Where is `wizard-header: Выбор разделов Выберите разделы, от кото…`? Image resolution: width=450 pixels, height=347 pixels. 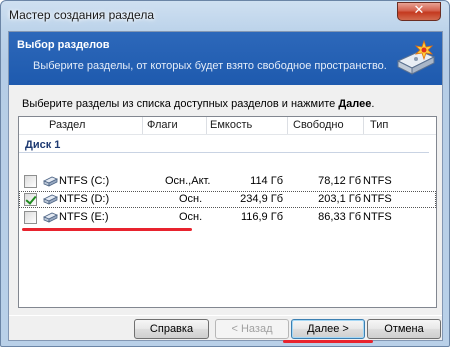 wizard-header: Выбор разделов Выберите разделы, от кото… is located at coordinates (225, 58).